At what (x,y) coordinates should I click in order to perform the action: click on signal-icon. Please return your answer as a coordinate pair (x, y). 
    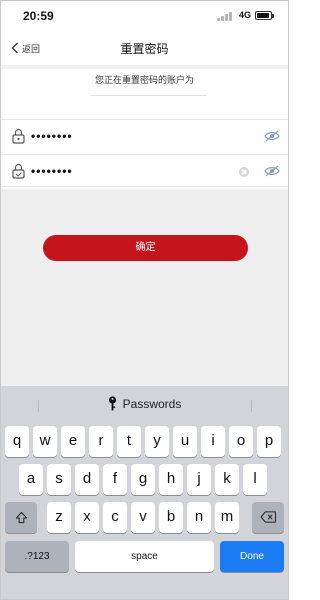
    Looking at the image, I should click on (226, 16).